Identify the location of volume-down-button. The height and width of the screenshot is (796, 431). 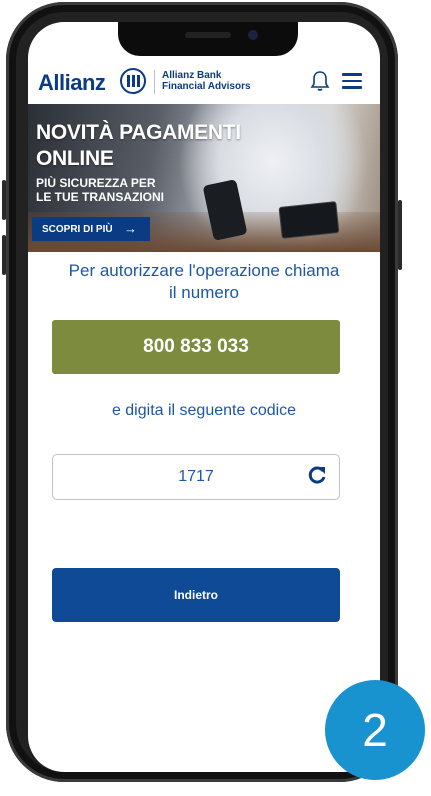
(4, 255).